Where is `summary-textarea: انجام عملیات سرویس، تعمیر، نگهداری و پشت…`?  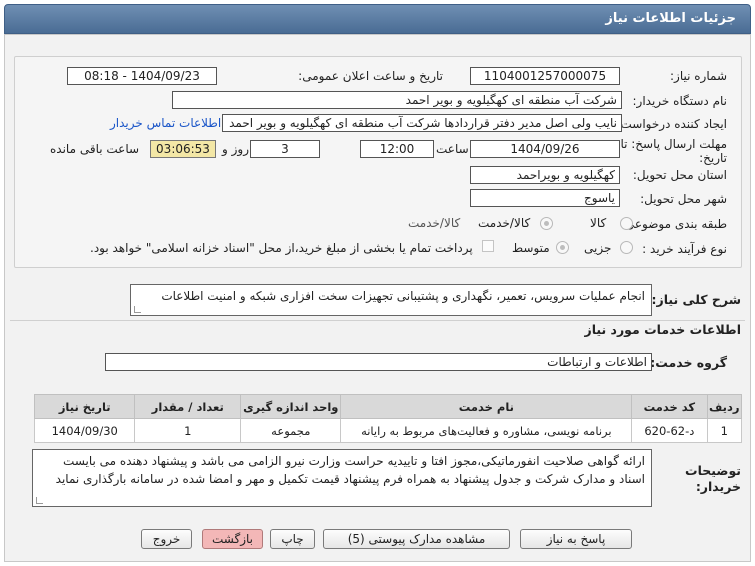 summary-textarea: انجام عملیات سرویس، تعمیر، نگهداری و پشت… is located at coordinates (391, 300).